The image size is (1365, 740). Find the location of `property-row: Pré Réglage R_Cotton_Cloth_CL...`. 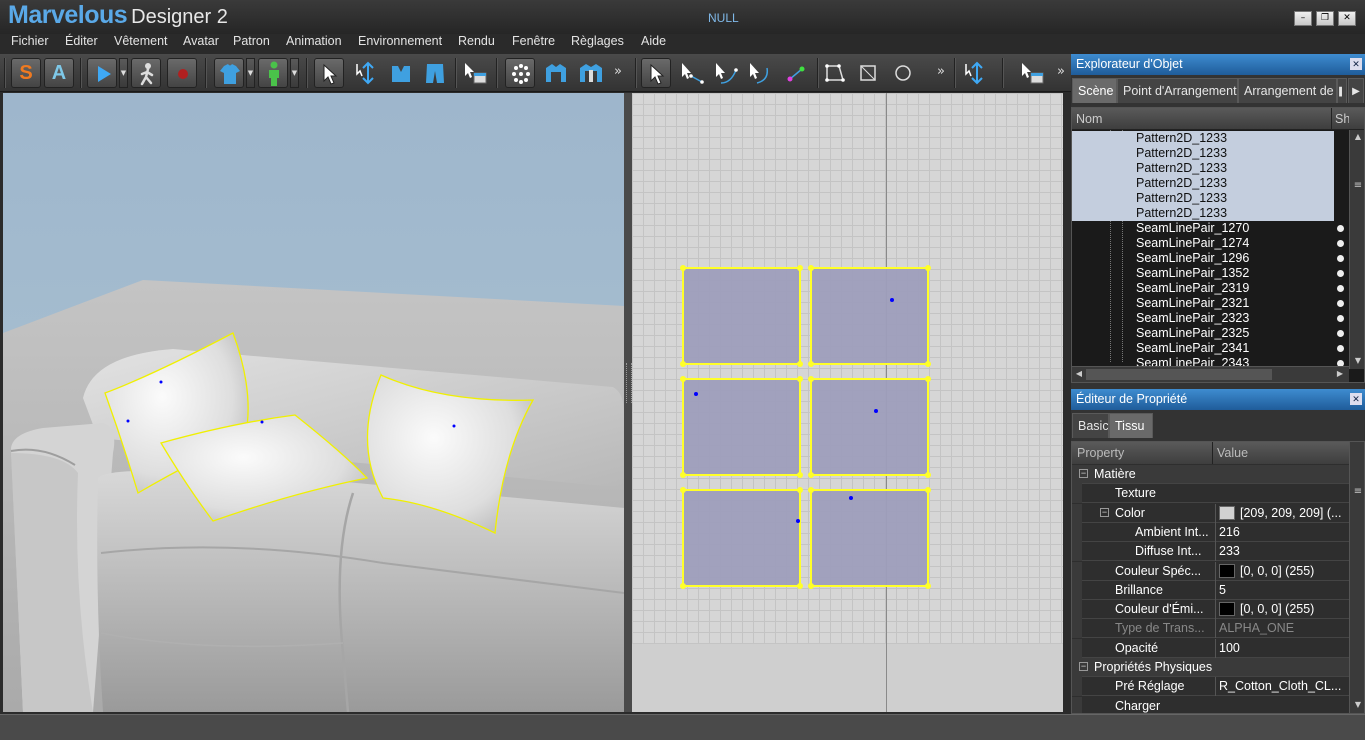

property-row: Pré Réglage R_Cotton_Cloth_CL... is located at coordinates (1210, 687).